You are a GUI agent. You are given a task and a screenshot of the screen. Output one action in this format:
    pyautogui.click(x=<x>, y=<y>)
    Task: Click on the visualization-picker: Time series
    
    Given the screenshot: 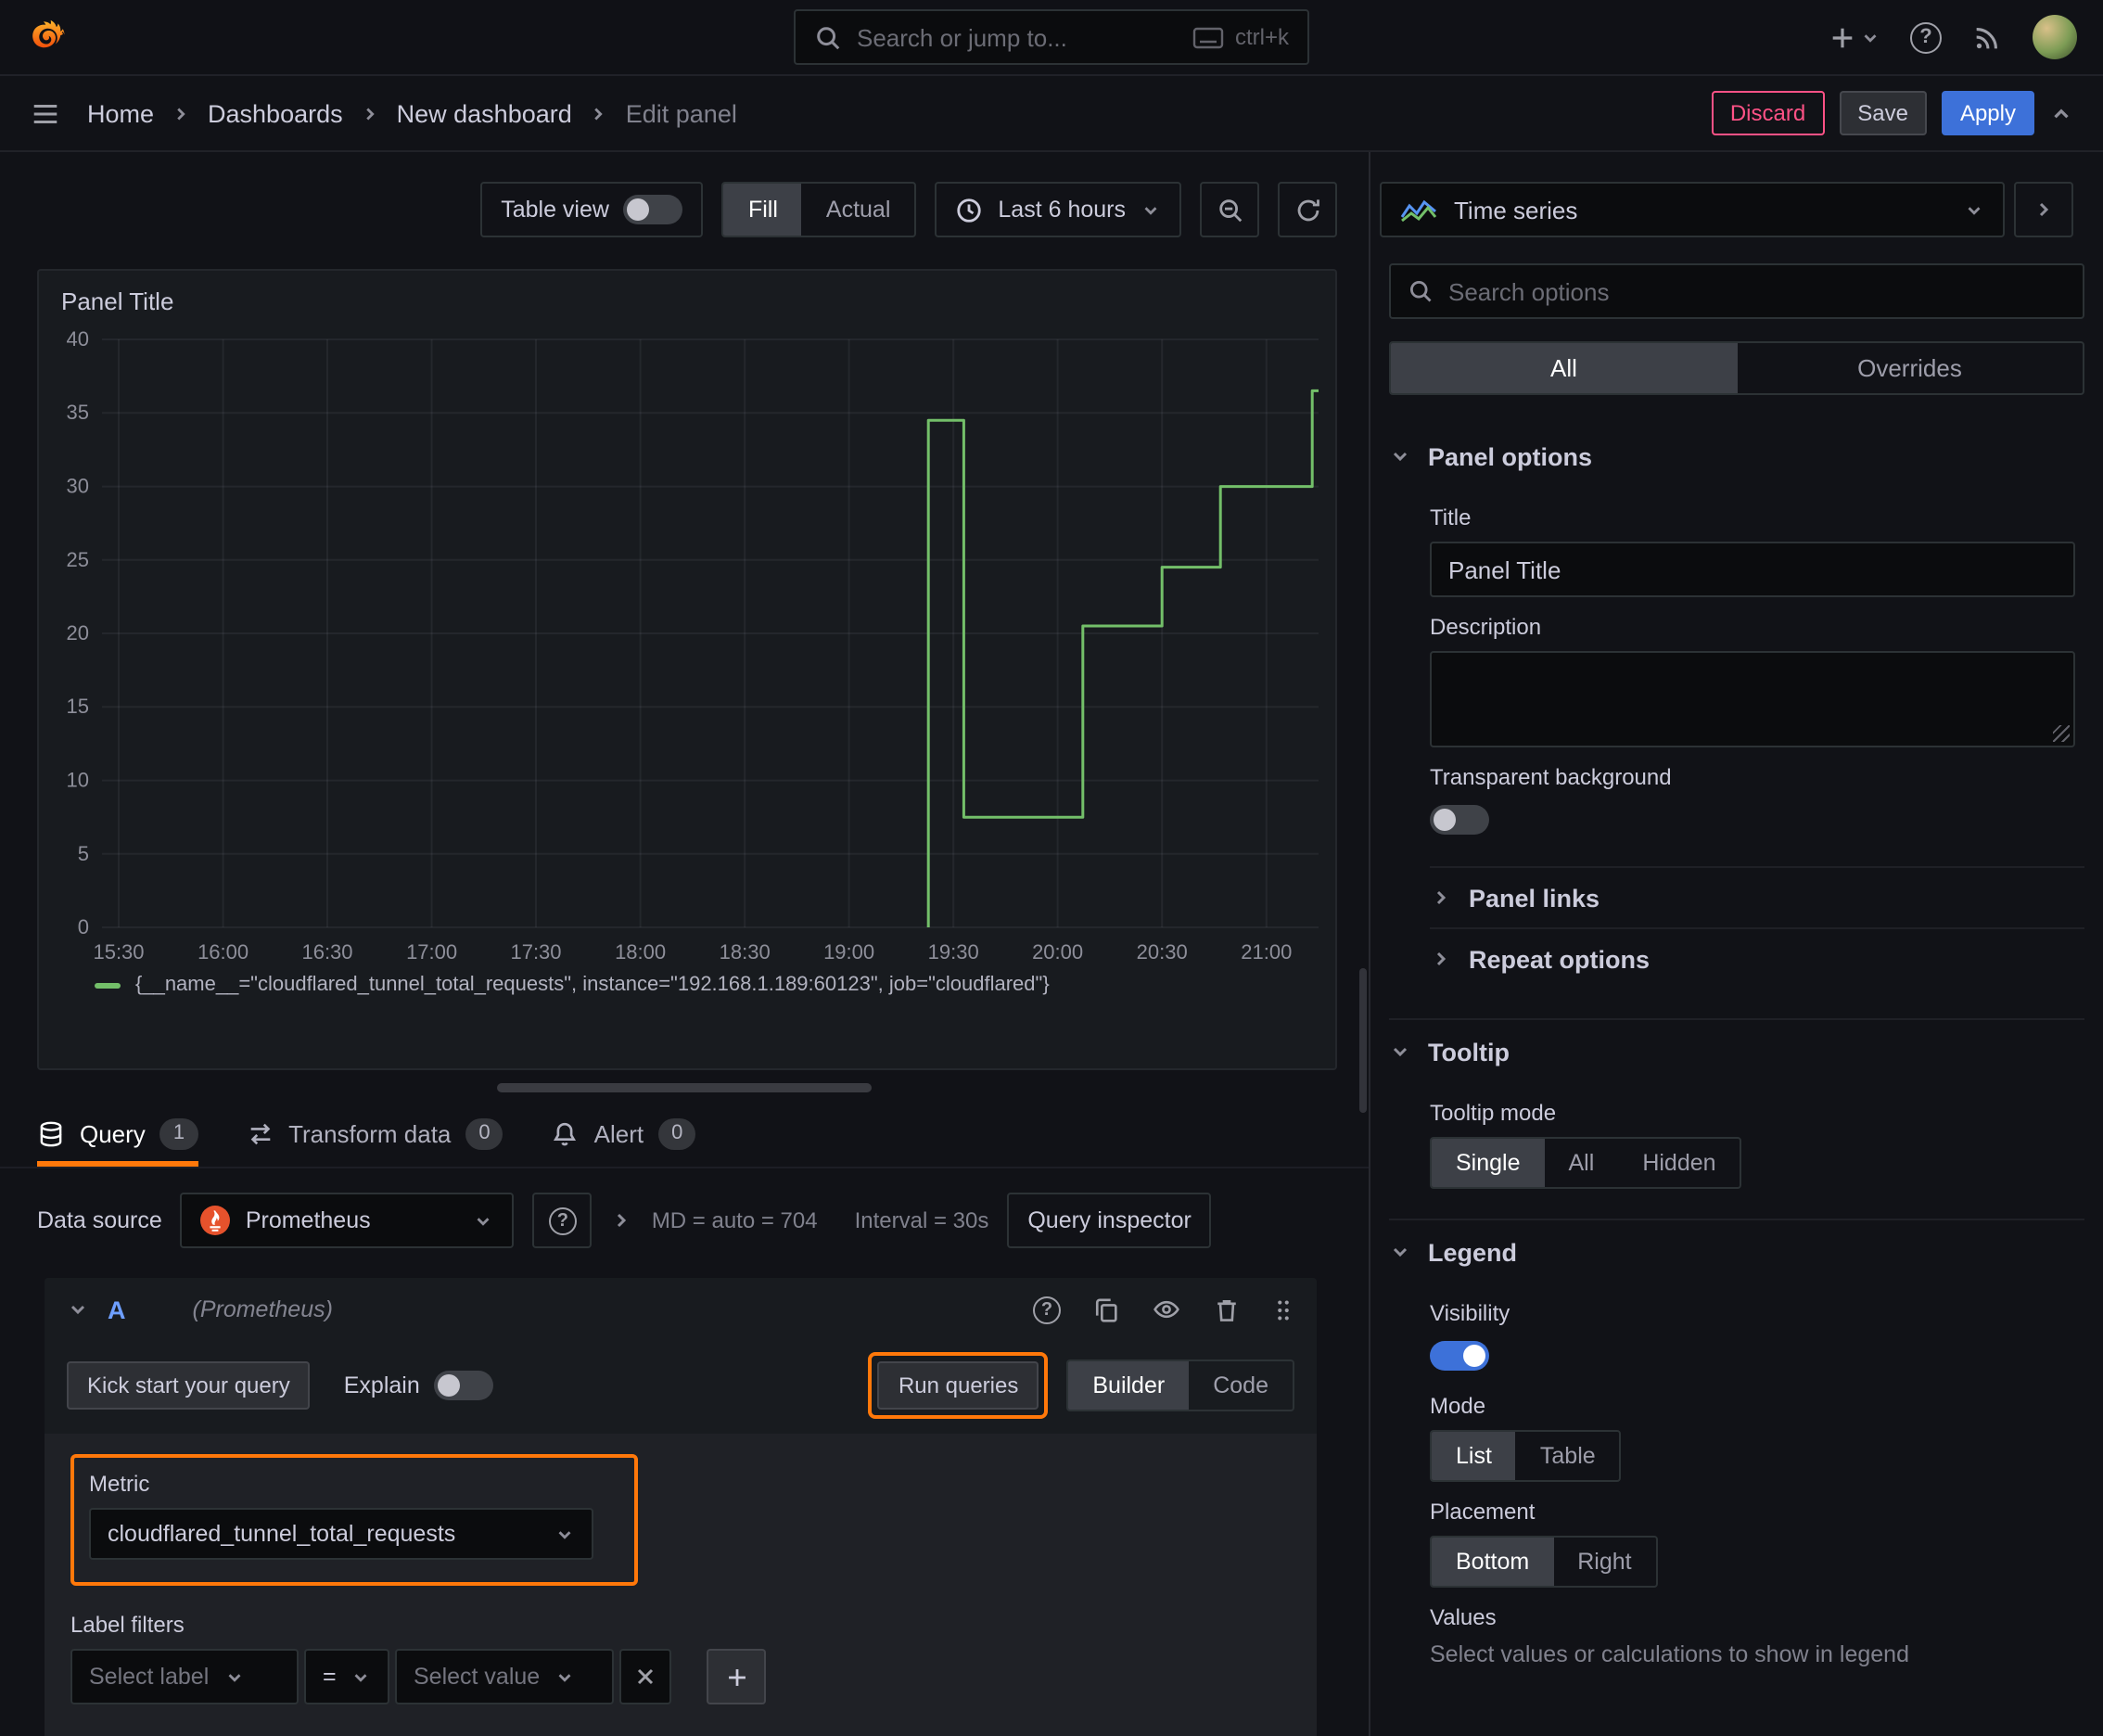 What is the action you would take?
    pyautogui.click(x=1692, y=209)
    